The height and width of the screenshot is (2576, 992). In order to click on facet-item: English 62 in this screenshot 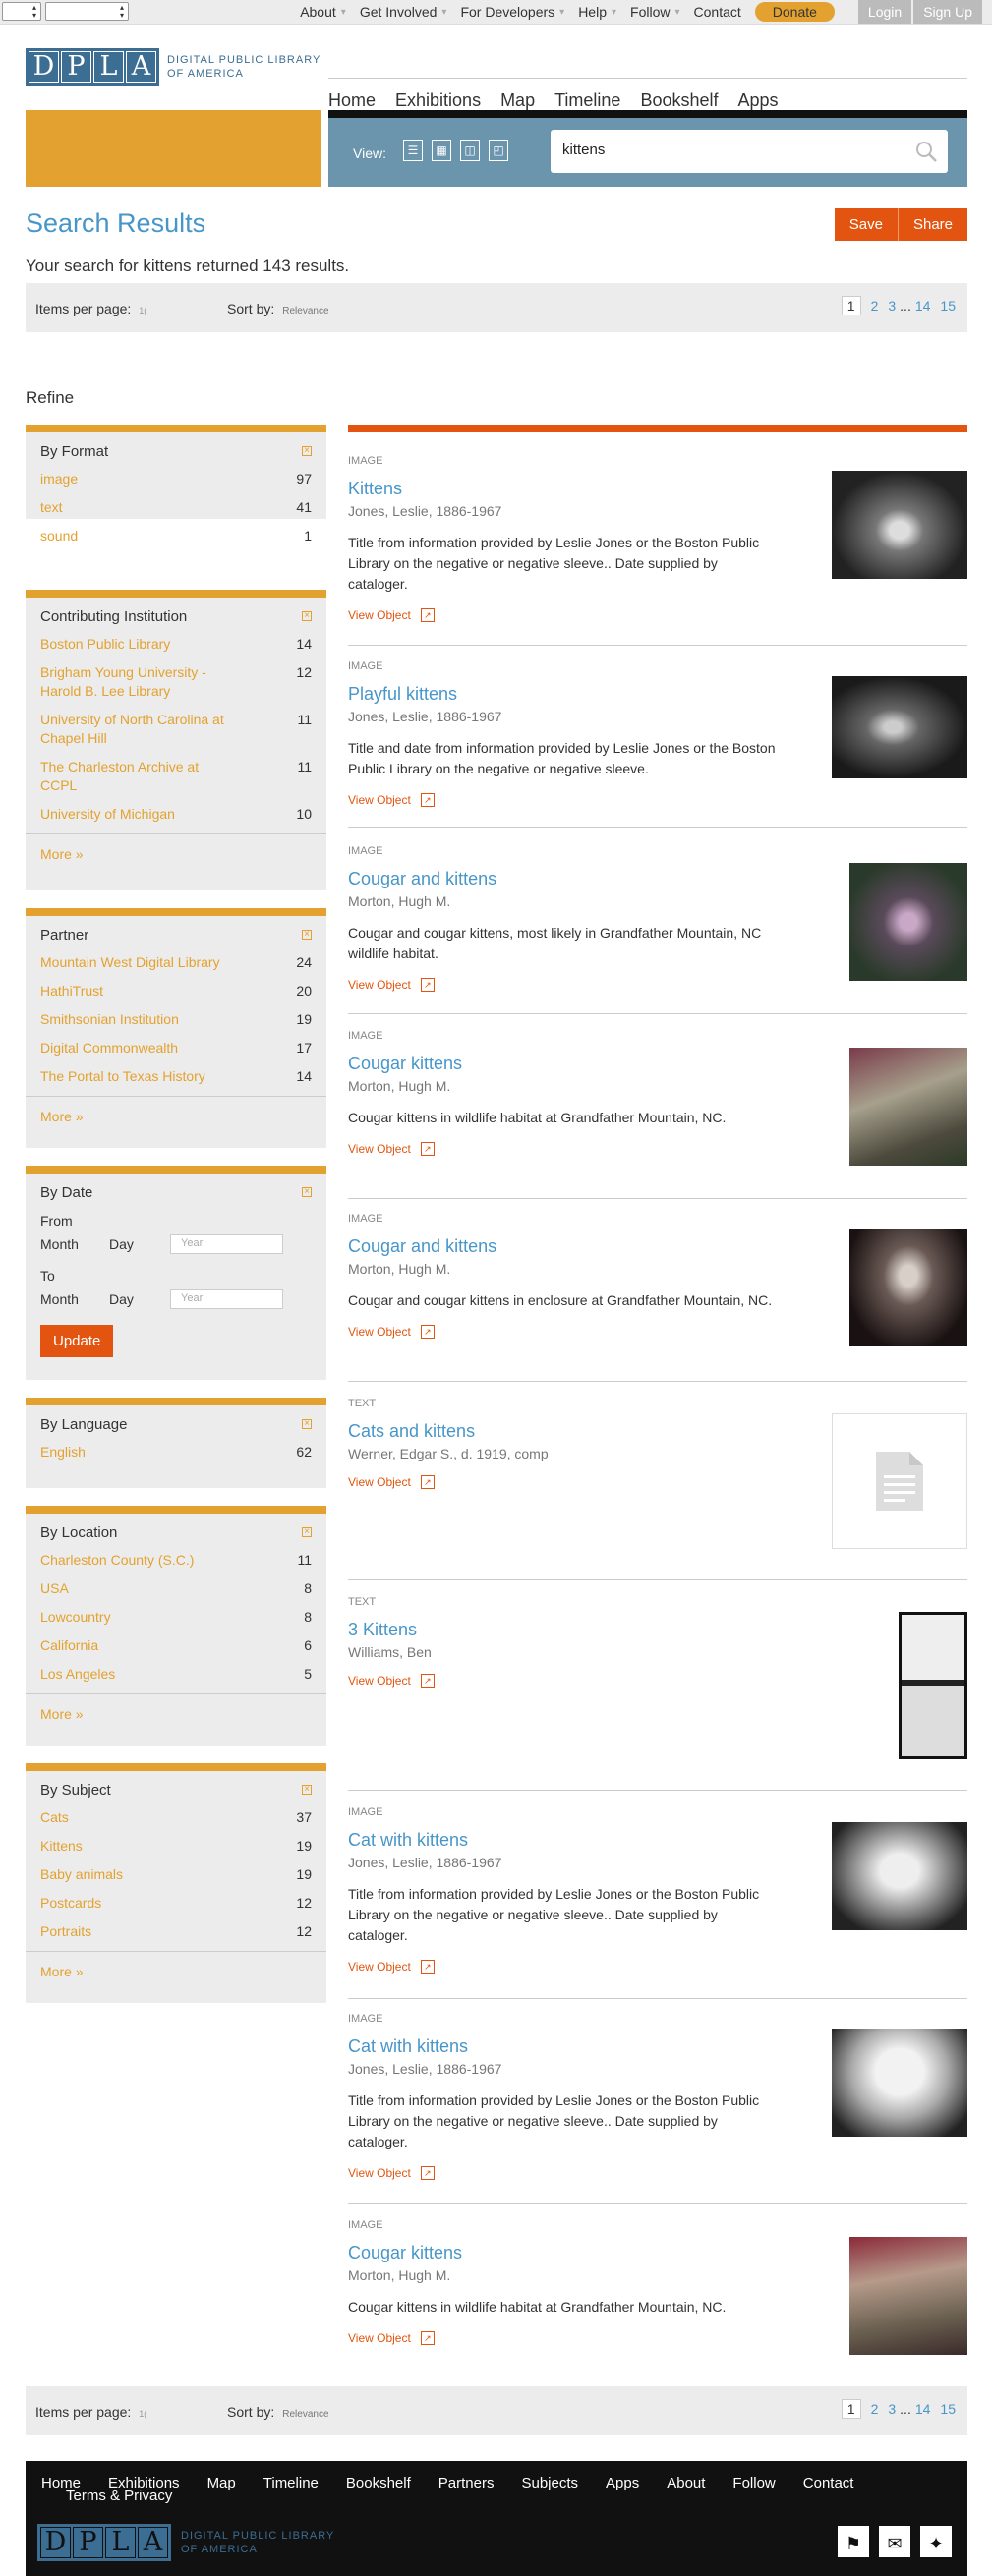, I will do `click(176, 1452)`.